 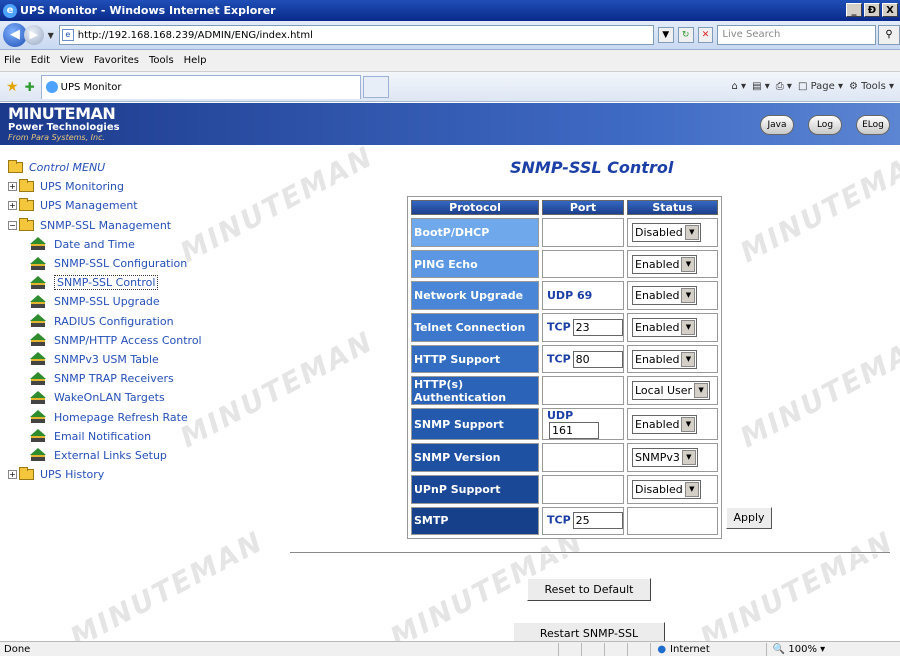 I want to click on sidebar-item: Homepage Refresh Rate, so click(x=148, y=416).